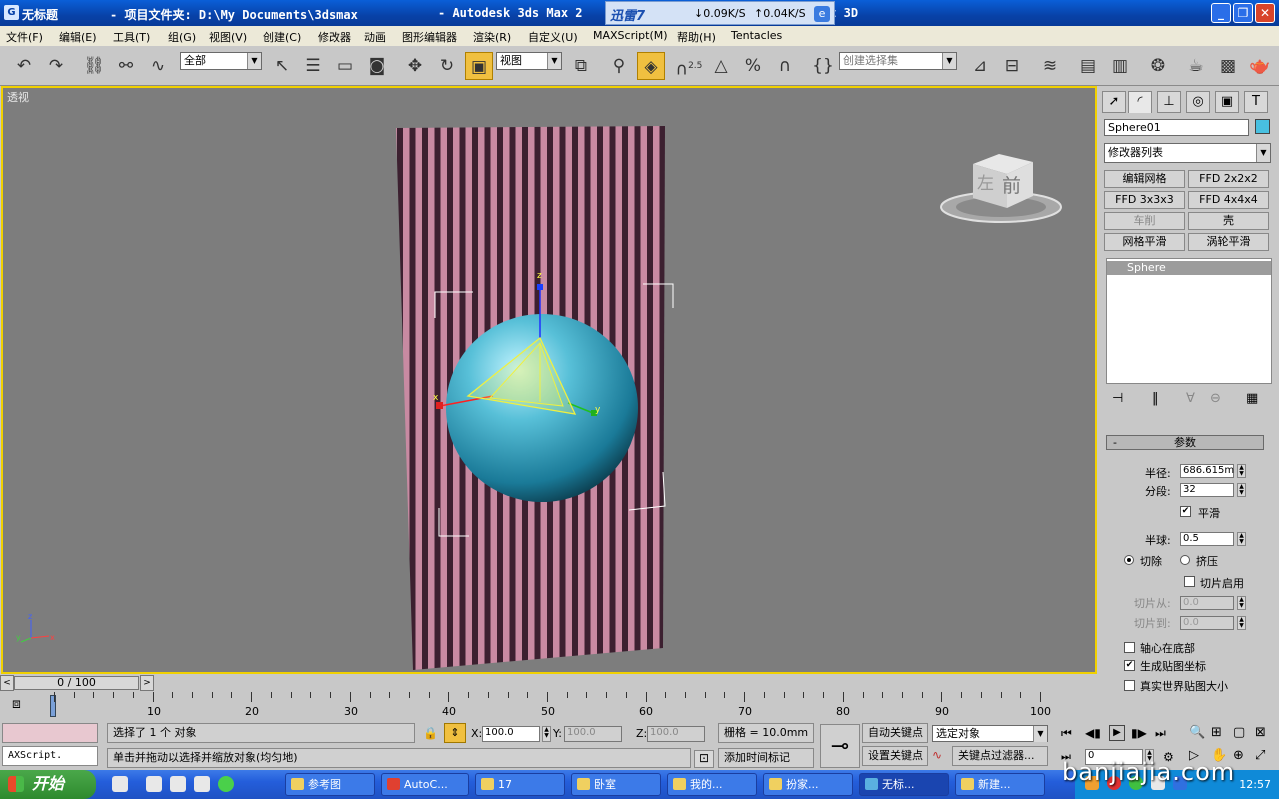 This screenshot has height=799, width=1279. Describe the element at coordinates (549, 683) in the screenshot. I see `time-slider: < 0 / 100 >` at that location.